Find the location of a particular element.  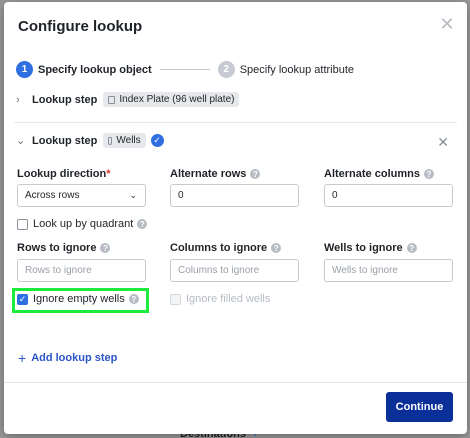

check-circle-icon: ✓ is located at coordinates (157, 140).